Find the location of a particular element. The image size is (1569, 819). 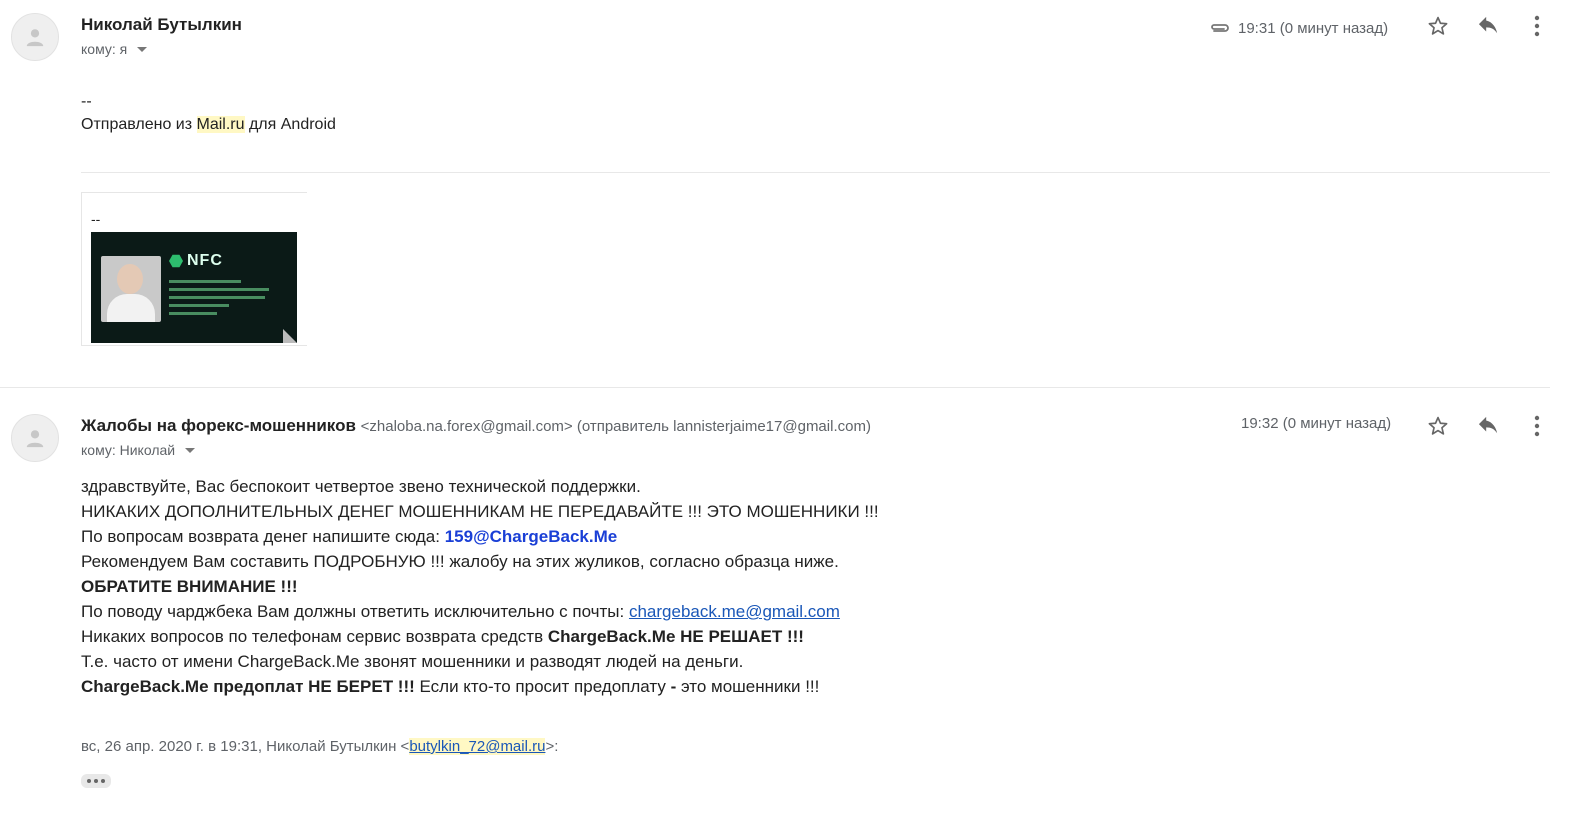

nfc-logo: NFC is located at coordinates (196, 261).